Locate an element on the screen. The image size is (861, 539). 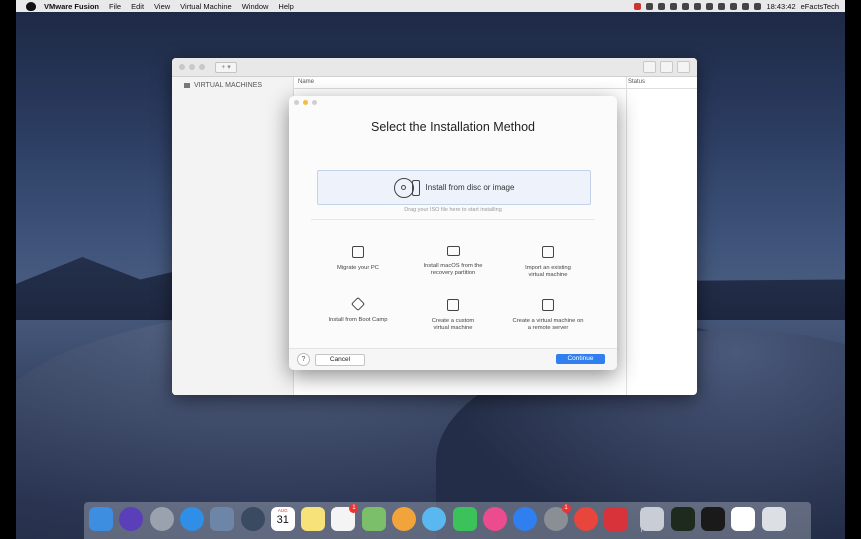
help-button: ? is located at coordinates (303, 359).